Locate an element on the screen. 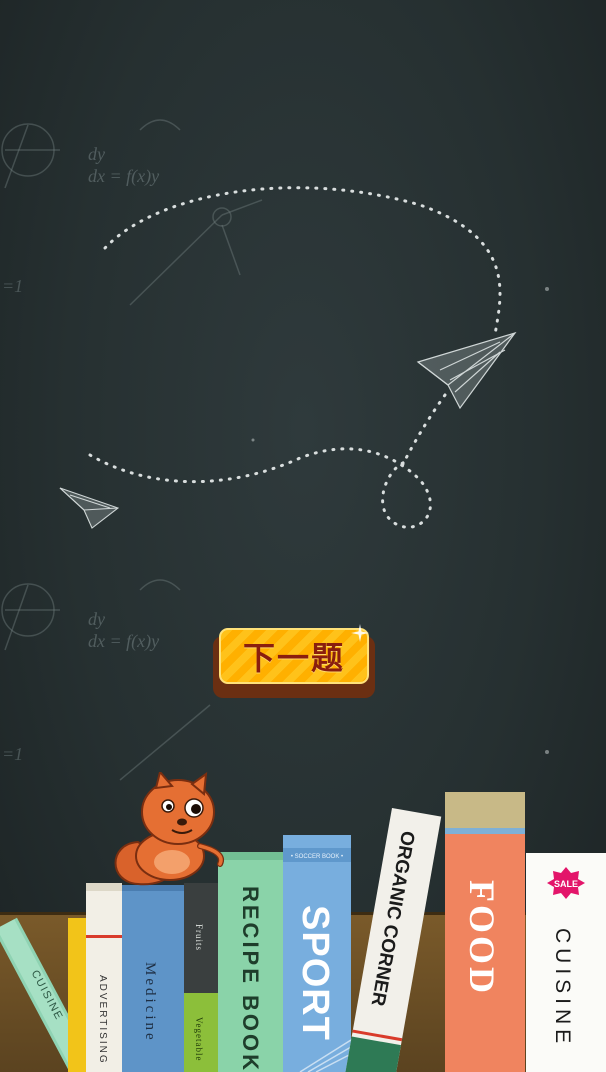  svg-text: ADVERTISING is located at coordinates (102, 1020).